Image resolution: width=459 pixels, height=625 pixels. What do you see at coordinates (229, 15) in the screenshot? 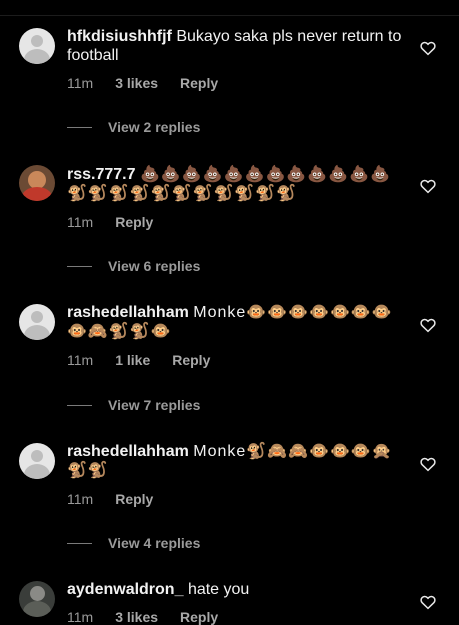
I see `divider` at bounding box center [229, 15].